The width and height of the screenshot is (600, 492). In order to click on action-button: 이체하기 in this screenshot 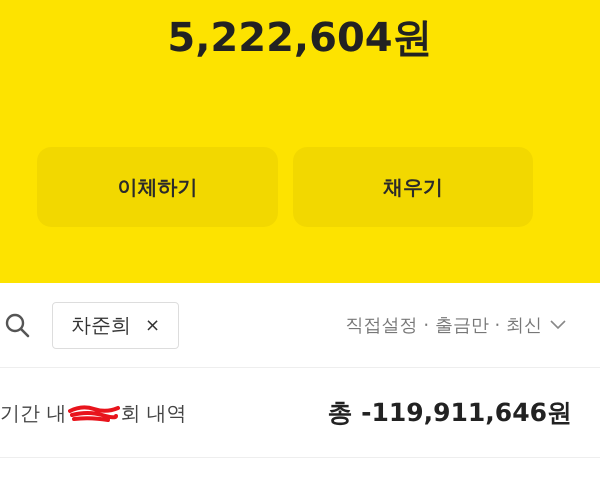, I will do `click(157, 187)`.